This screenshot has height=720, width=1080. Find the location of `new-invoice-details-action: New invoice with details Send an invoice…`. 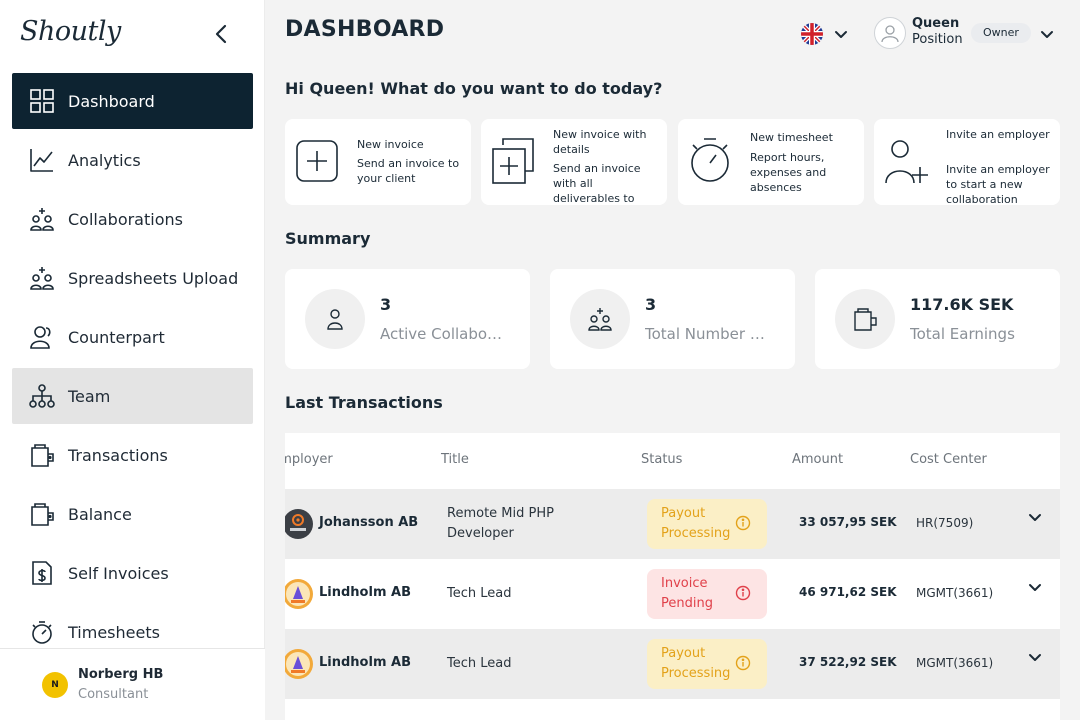

new-invoice-details-action: New invoice with details Send an invoice… is located at coordinates (574, 162).